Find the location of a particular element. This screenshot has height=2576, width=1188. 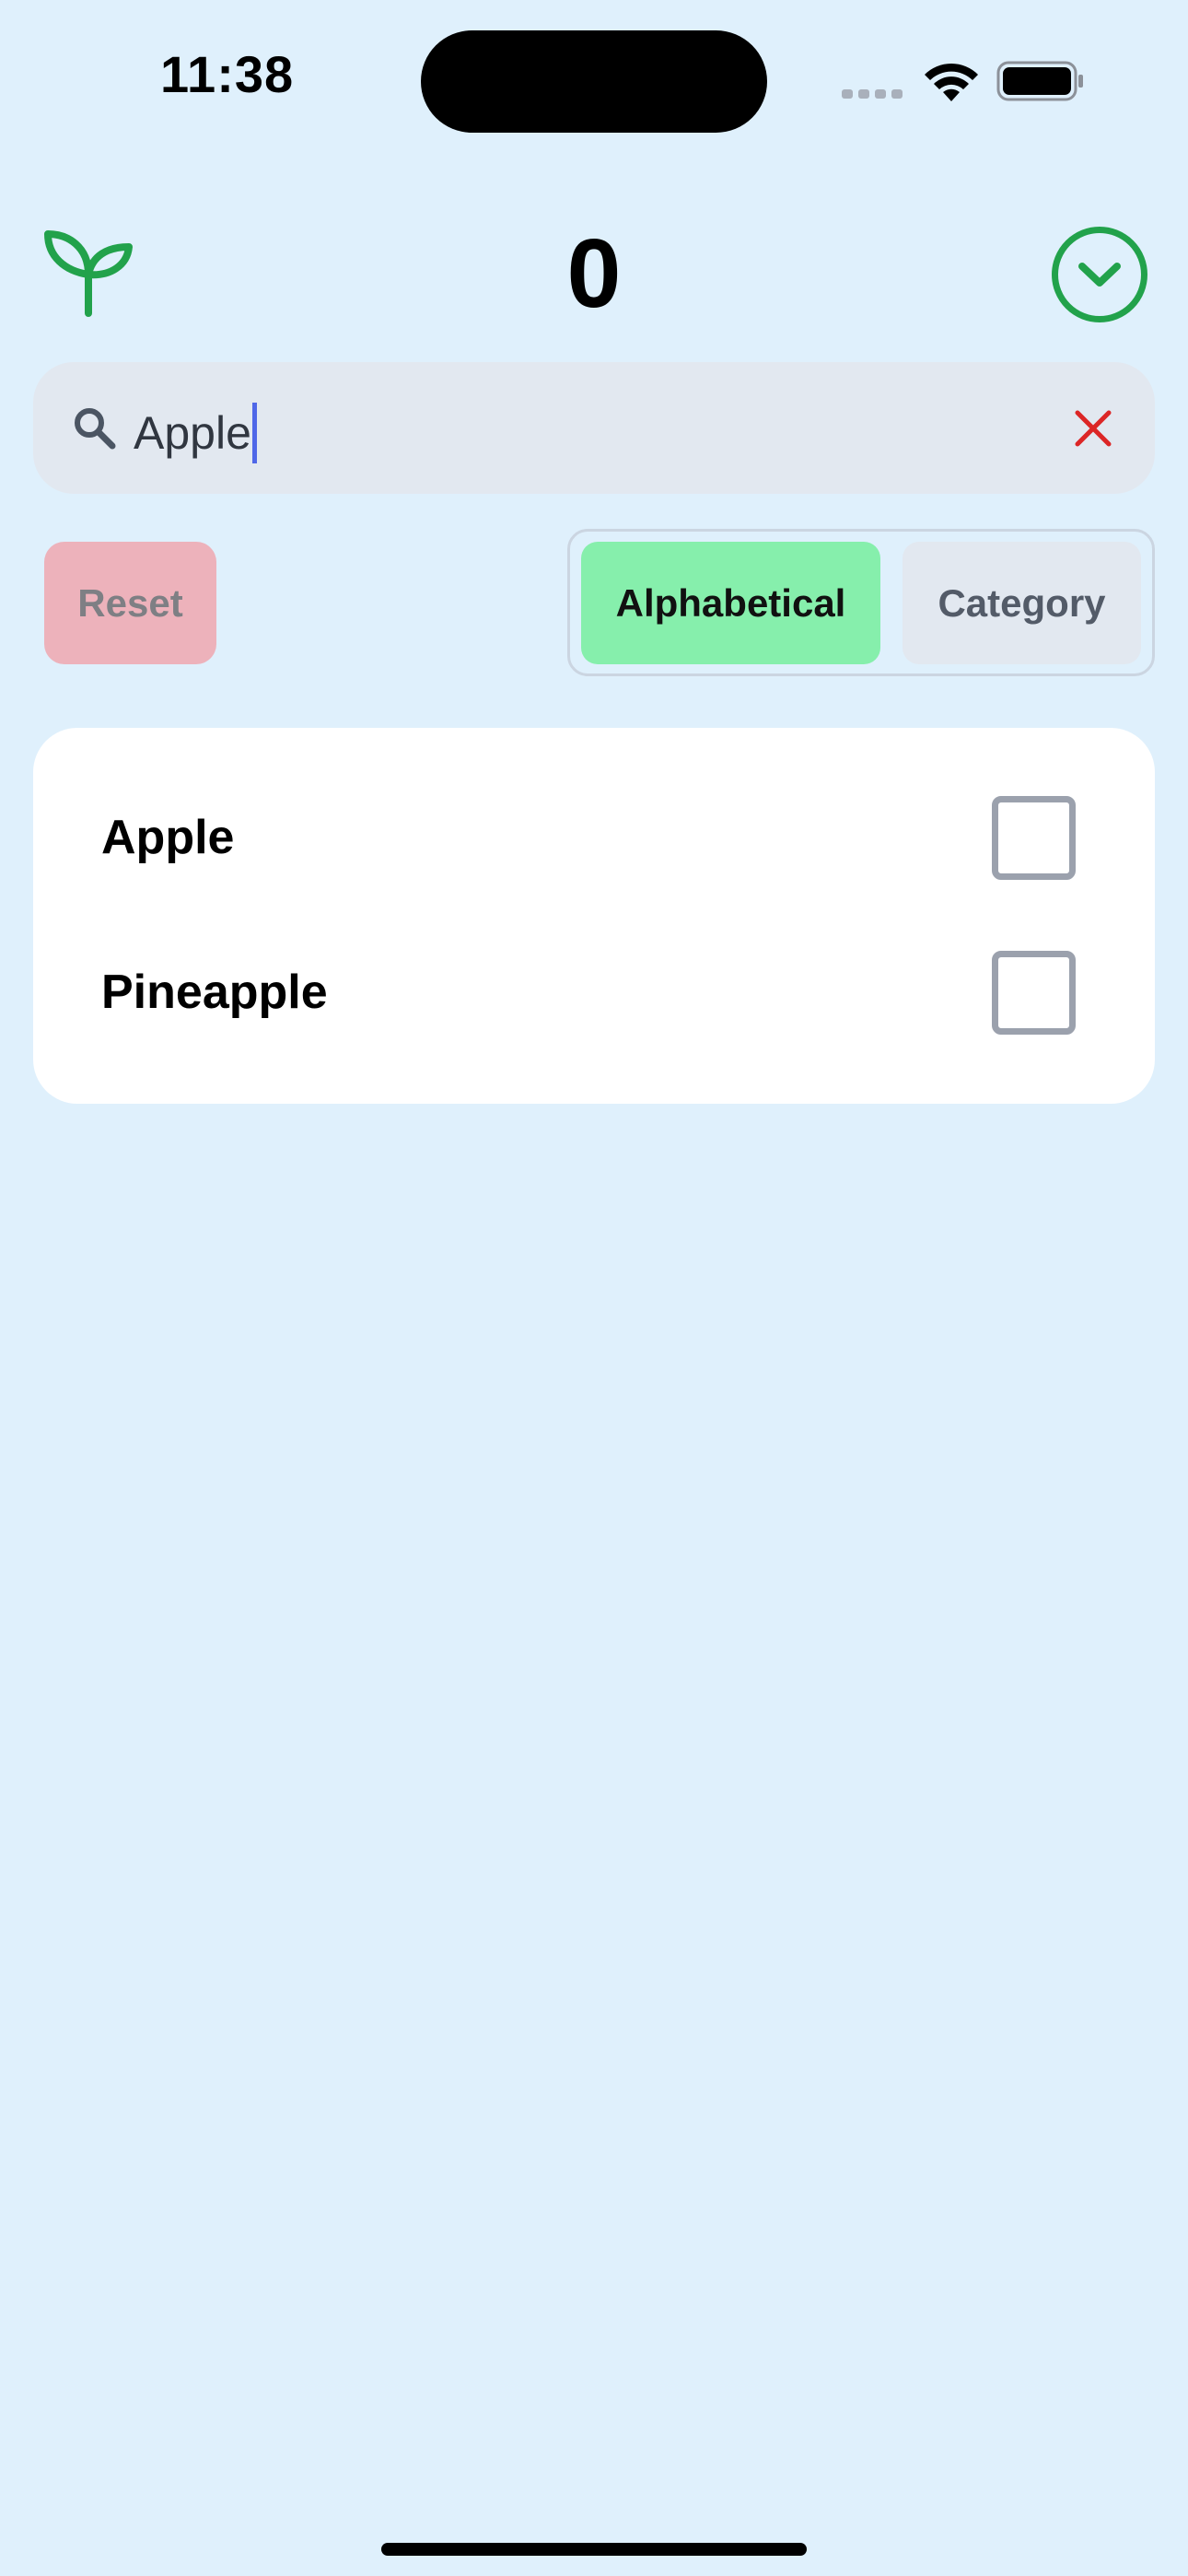

list-card is located at coordinates (594, 916).